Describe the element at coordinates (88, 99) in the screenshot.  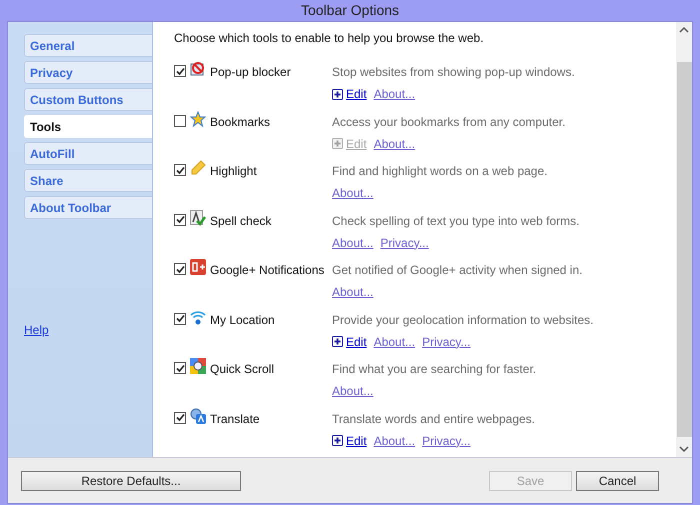
I see `sidebar-tab: Custom Buttons` at that location.